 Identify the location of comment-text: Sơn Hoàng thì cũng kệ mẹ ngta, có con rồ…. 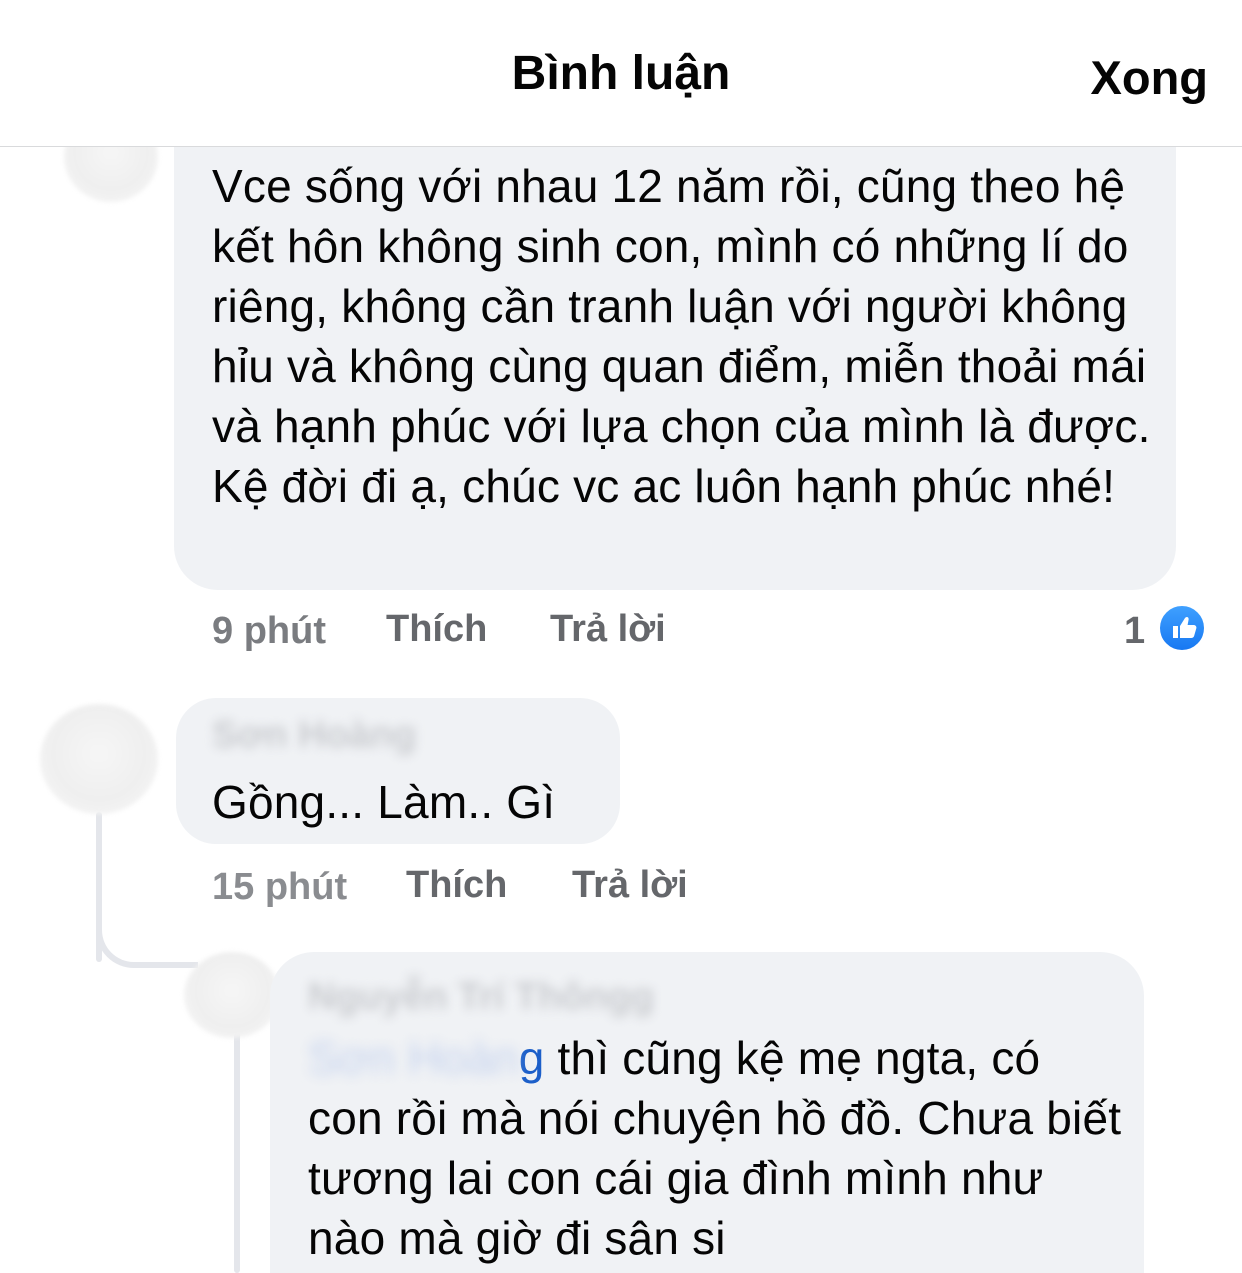
(718, 1148).